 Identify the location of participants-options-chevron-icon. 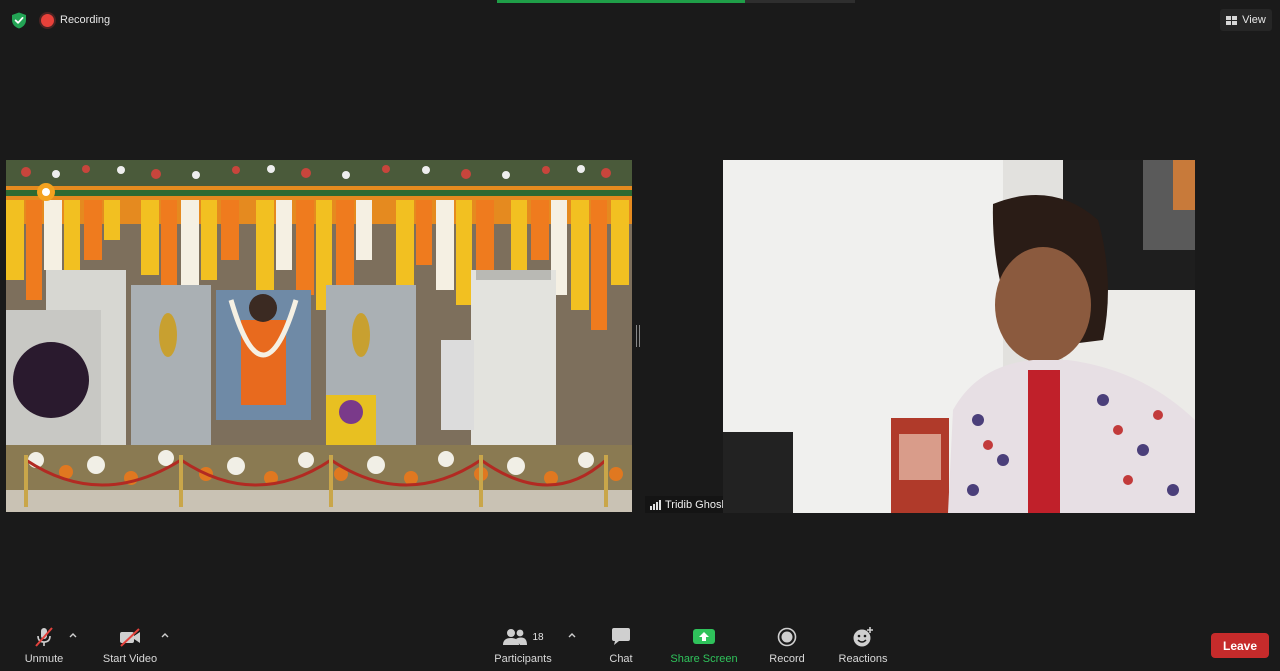
(572, 635).